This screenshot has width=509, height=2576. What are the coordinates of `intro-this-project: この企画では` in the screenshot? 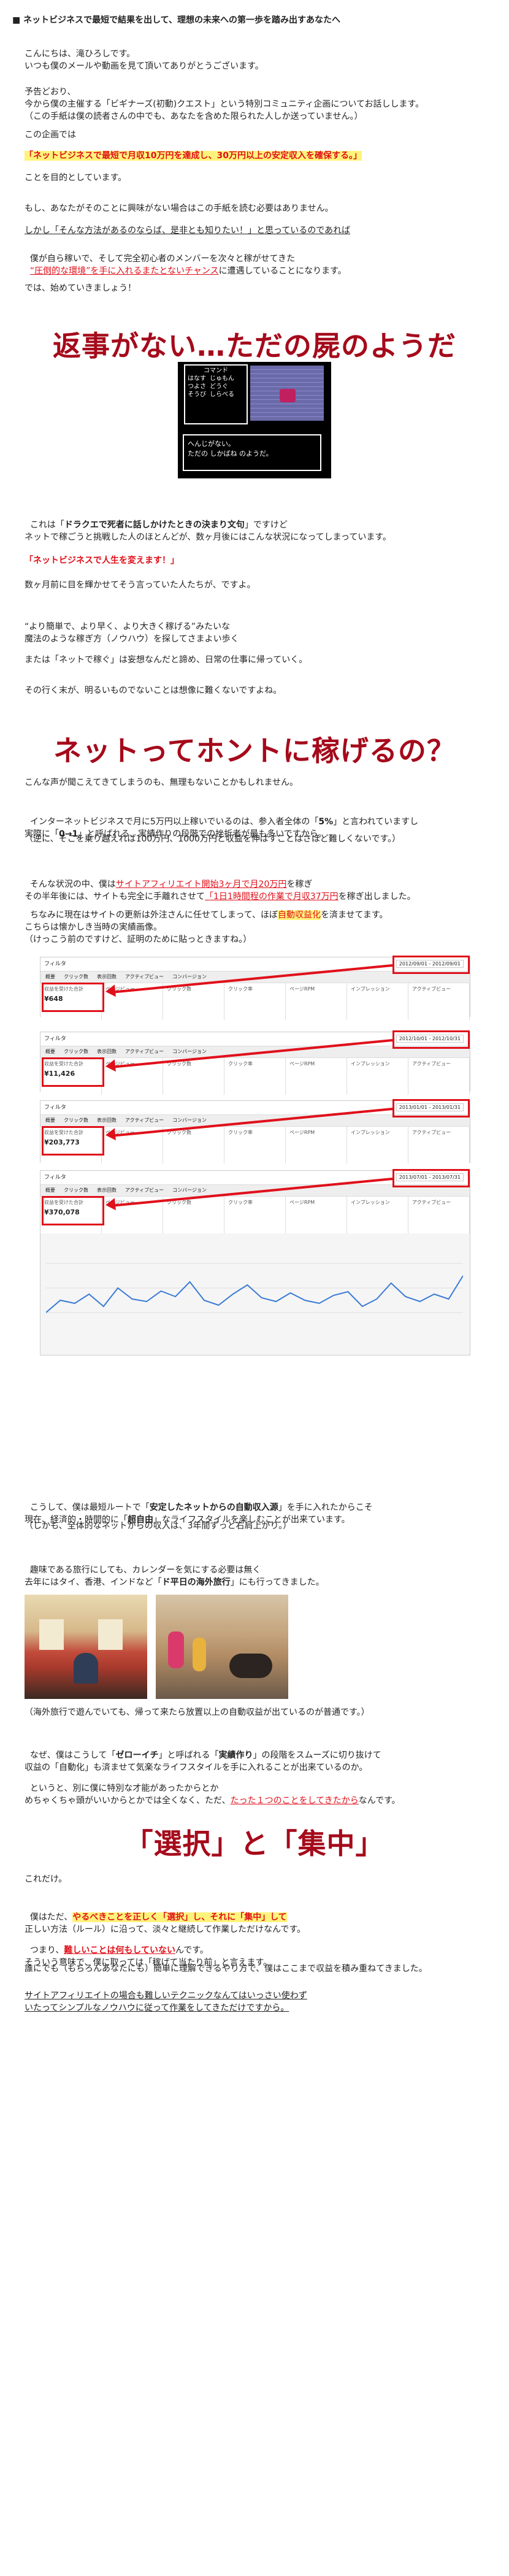 It's located at (51, 135).